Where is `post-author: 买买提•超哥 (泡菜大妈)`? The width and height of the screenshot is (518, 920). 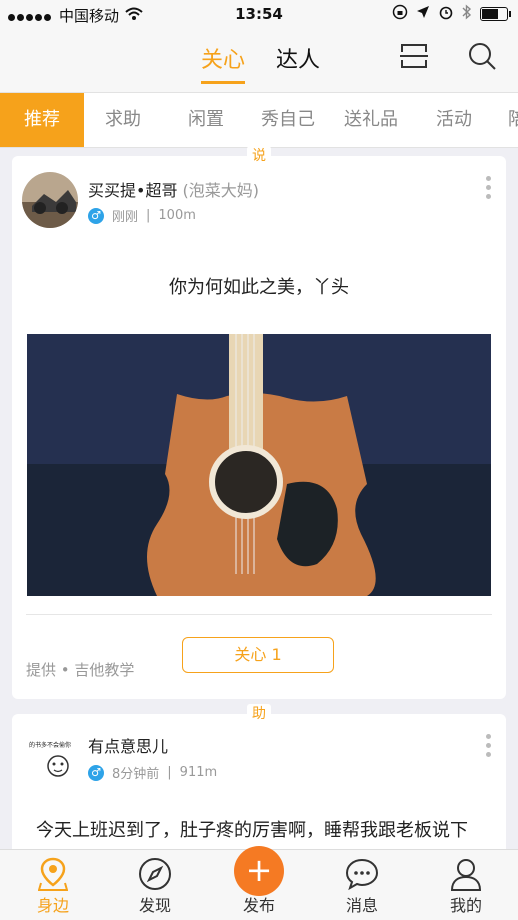
post-author: 买买提•超哥 (泡菜大妈) is located at coordinates (173, 189).